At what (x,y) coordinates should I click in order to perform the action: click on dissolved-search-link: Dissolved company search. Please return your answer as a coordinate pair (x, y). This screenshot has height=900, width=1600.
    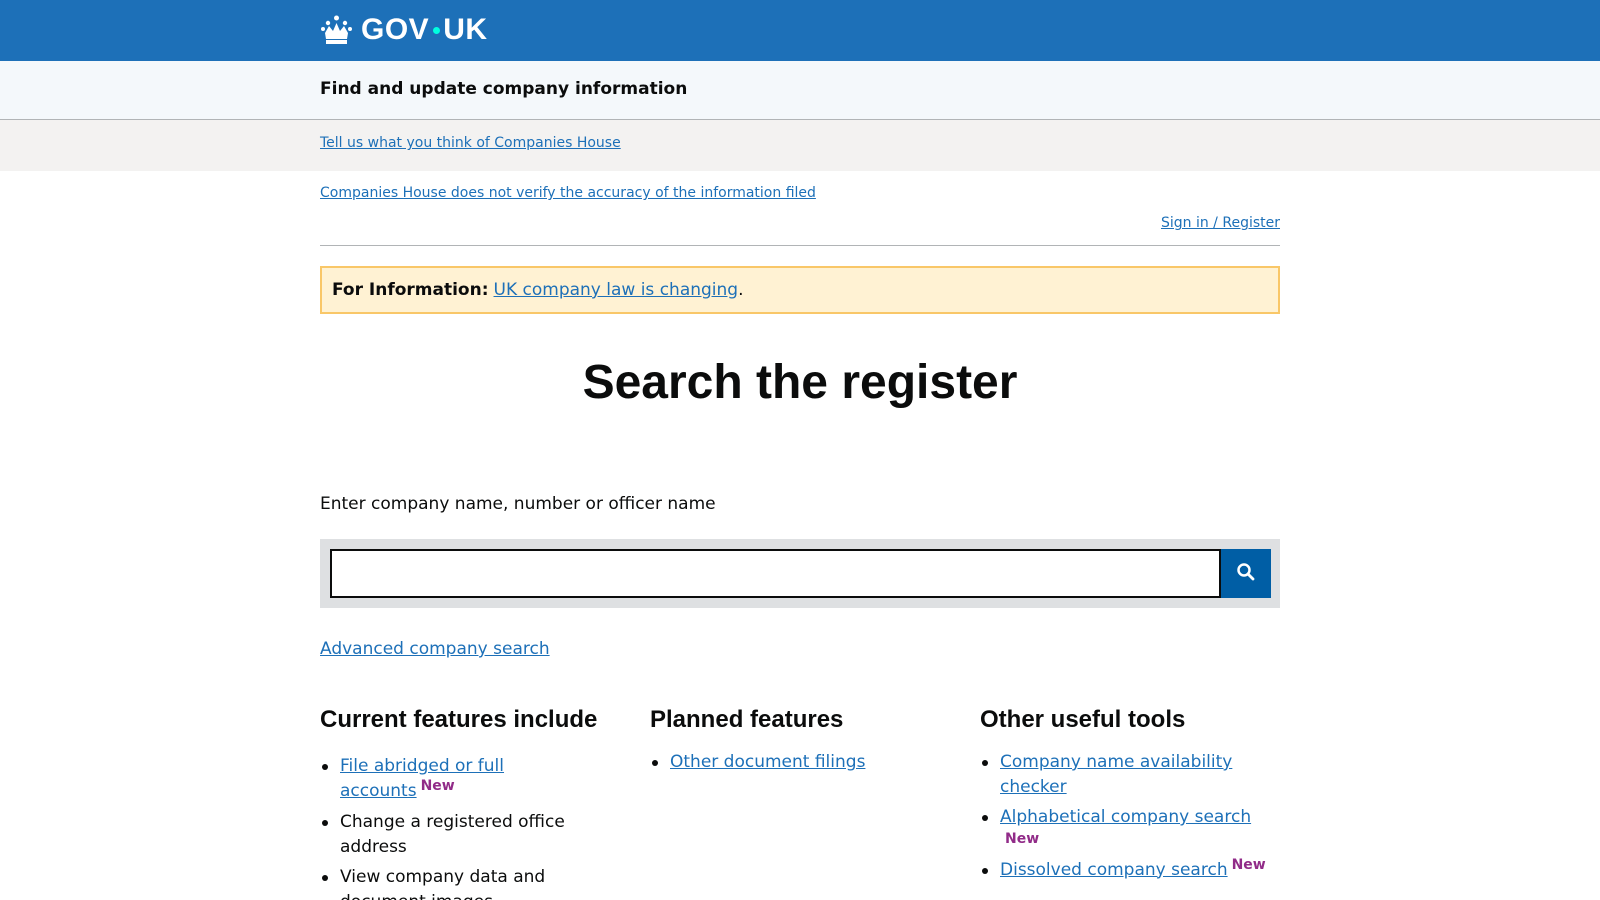
    Looking at the image, I should click on (1114, 870).